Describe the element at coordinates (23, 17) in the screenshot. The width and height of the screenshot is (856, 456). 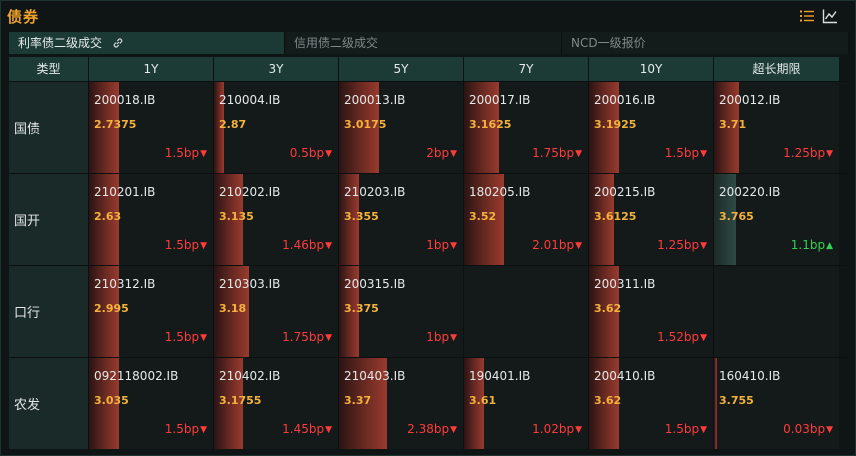
I see `panel-title: 债券` at that location.